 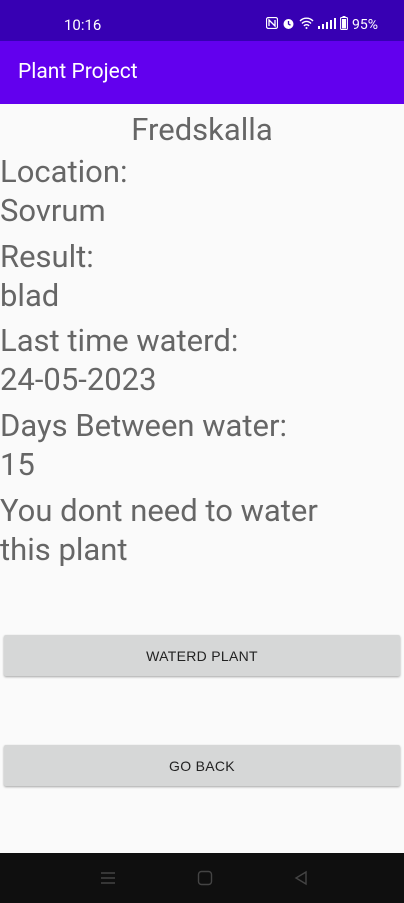 I want to click on plant-name: Fredskalla, so click(x=202, y=129).